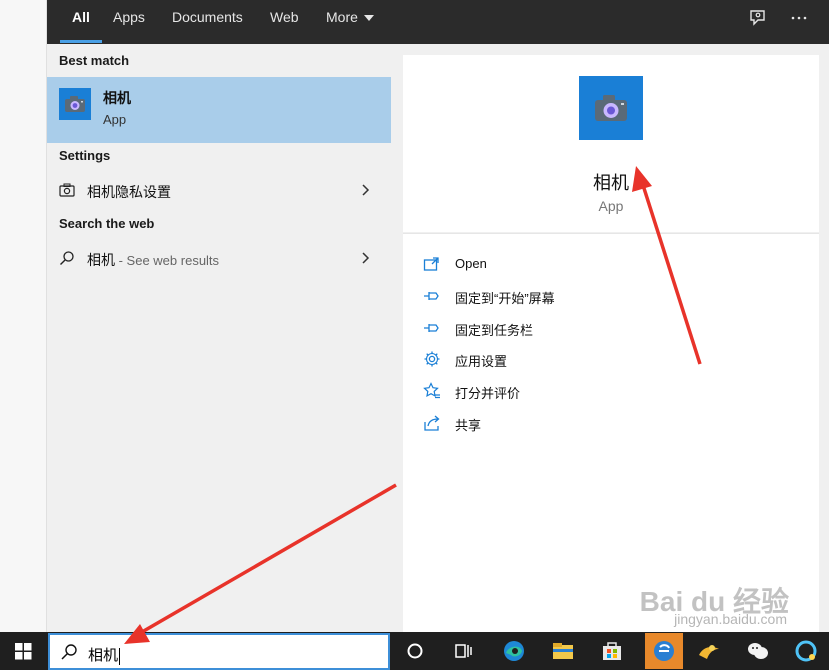  Describe the element at coordinates (94, 60) in the screenshot. I see `best-match-heading: Best match` at that location.